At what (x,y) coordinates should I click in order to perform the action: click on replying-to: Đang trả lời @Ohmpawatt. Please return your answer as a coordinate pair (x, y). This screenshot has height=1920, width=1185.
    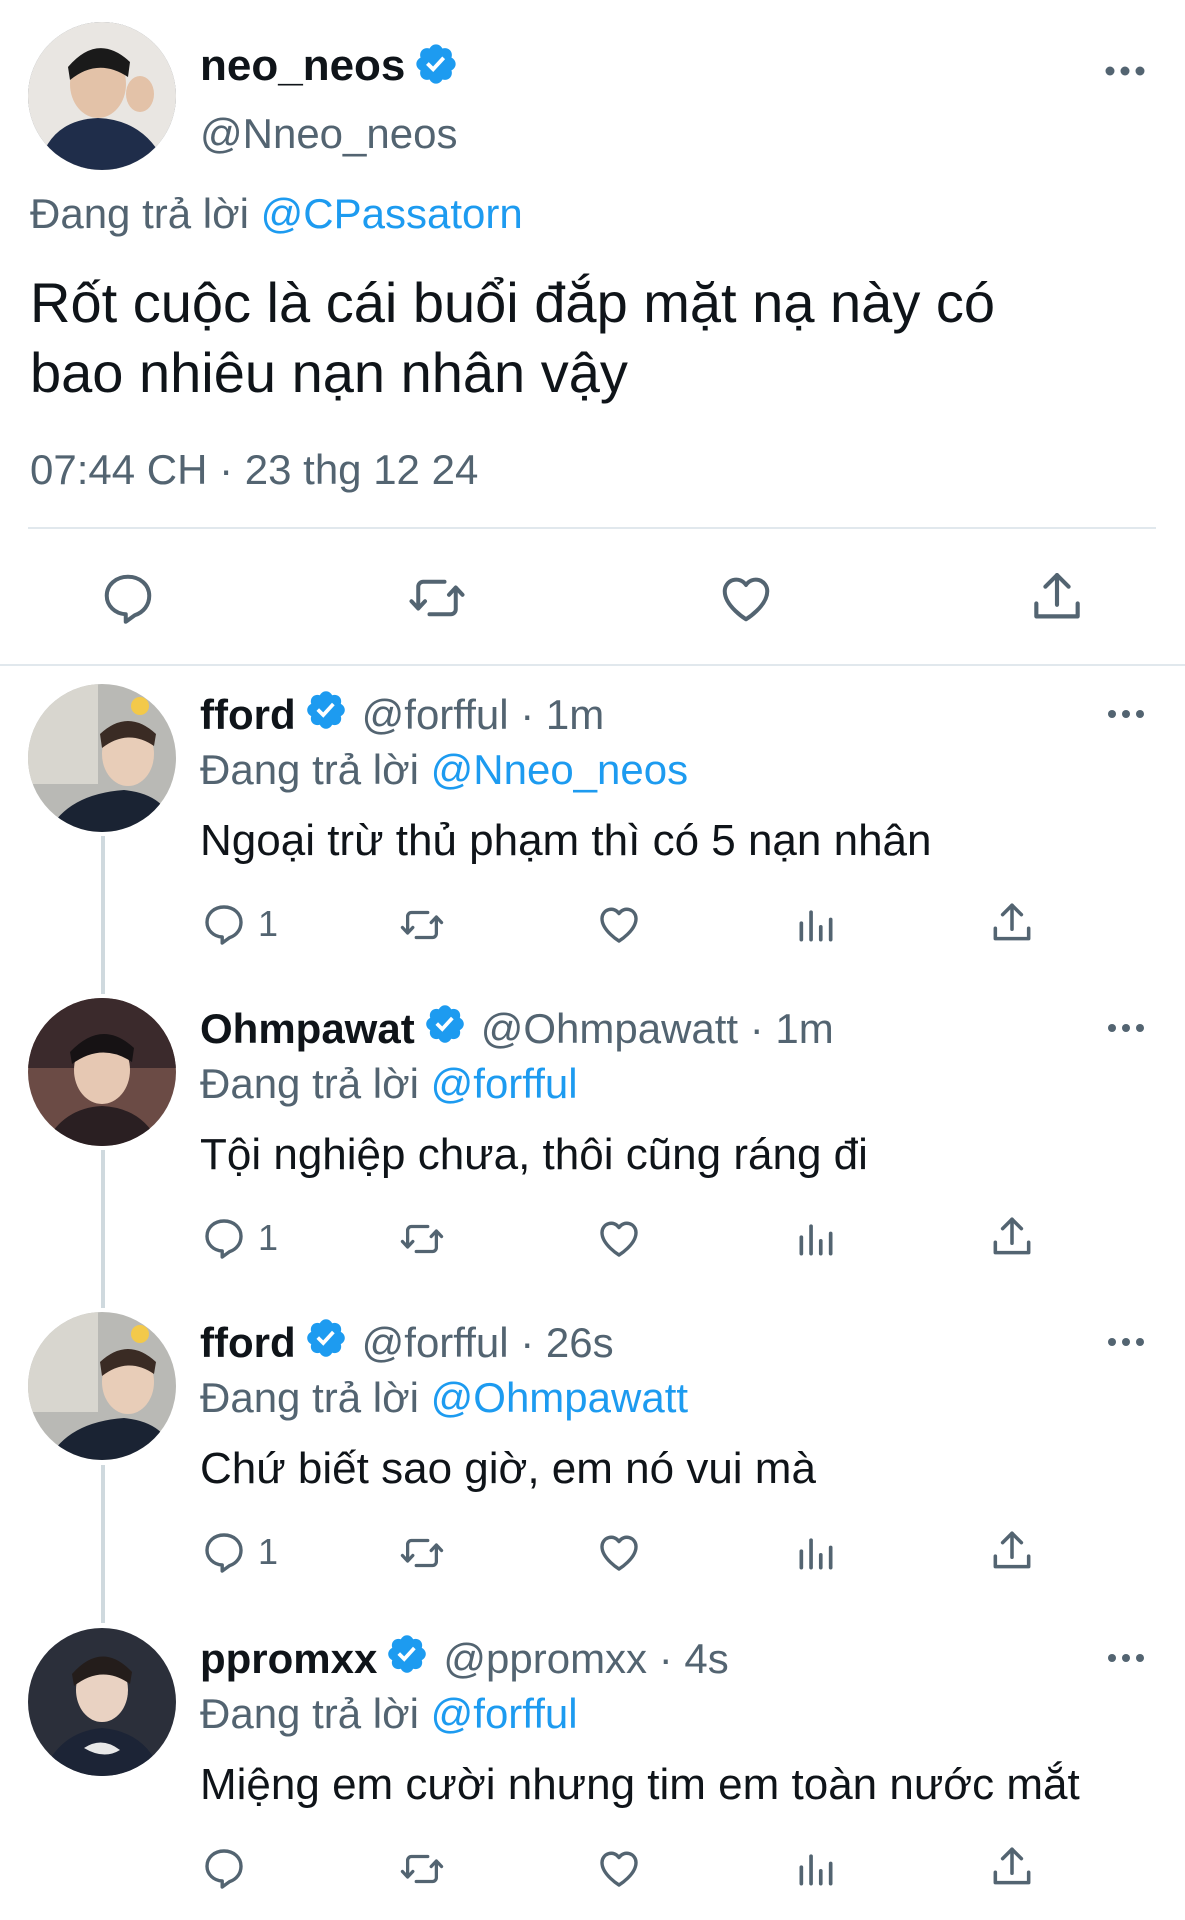
    Looking at the image, I should click on (444, 1398).